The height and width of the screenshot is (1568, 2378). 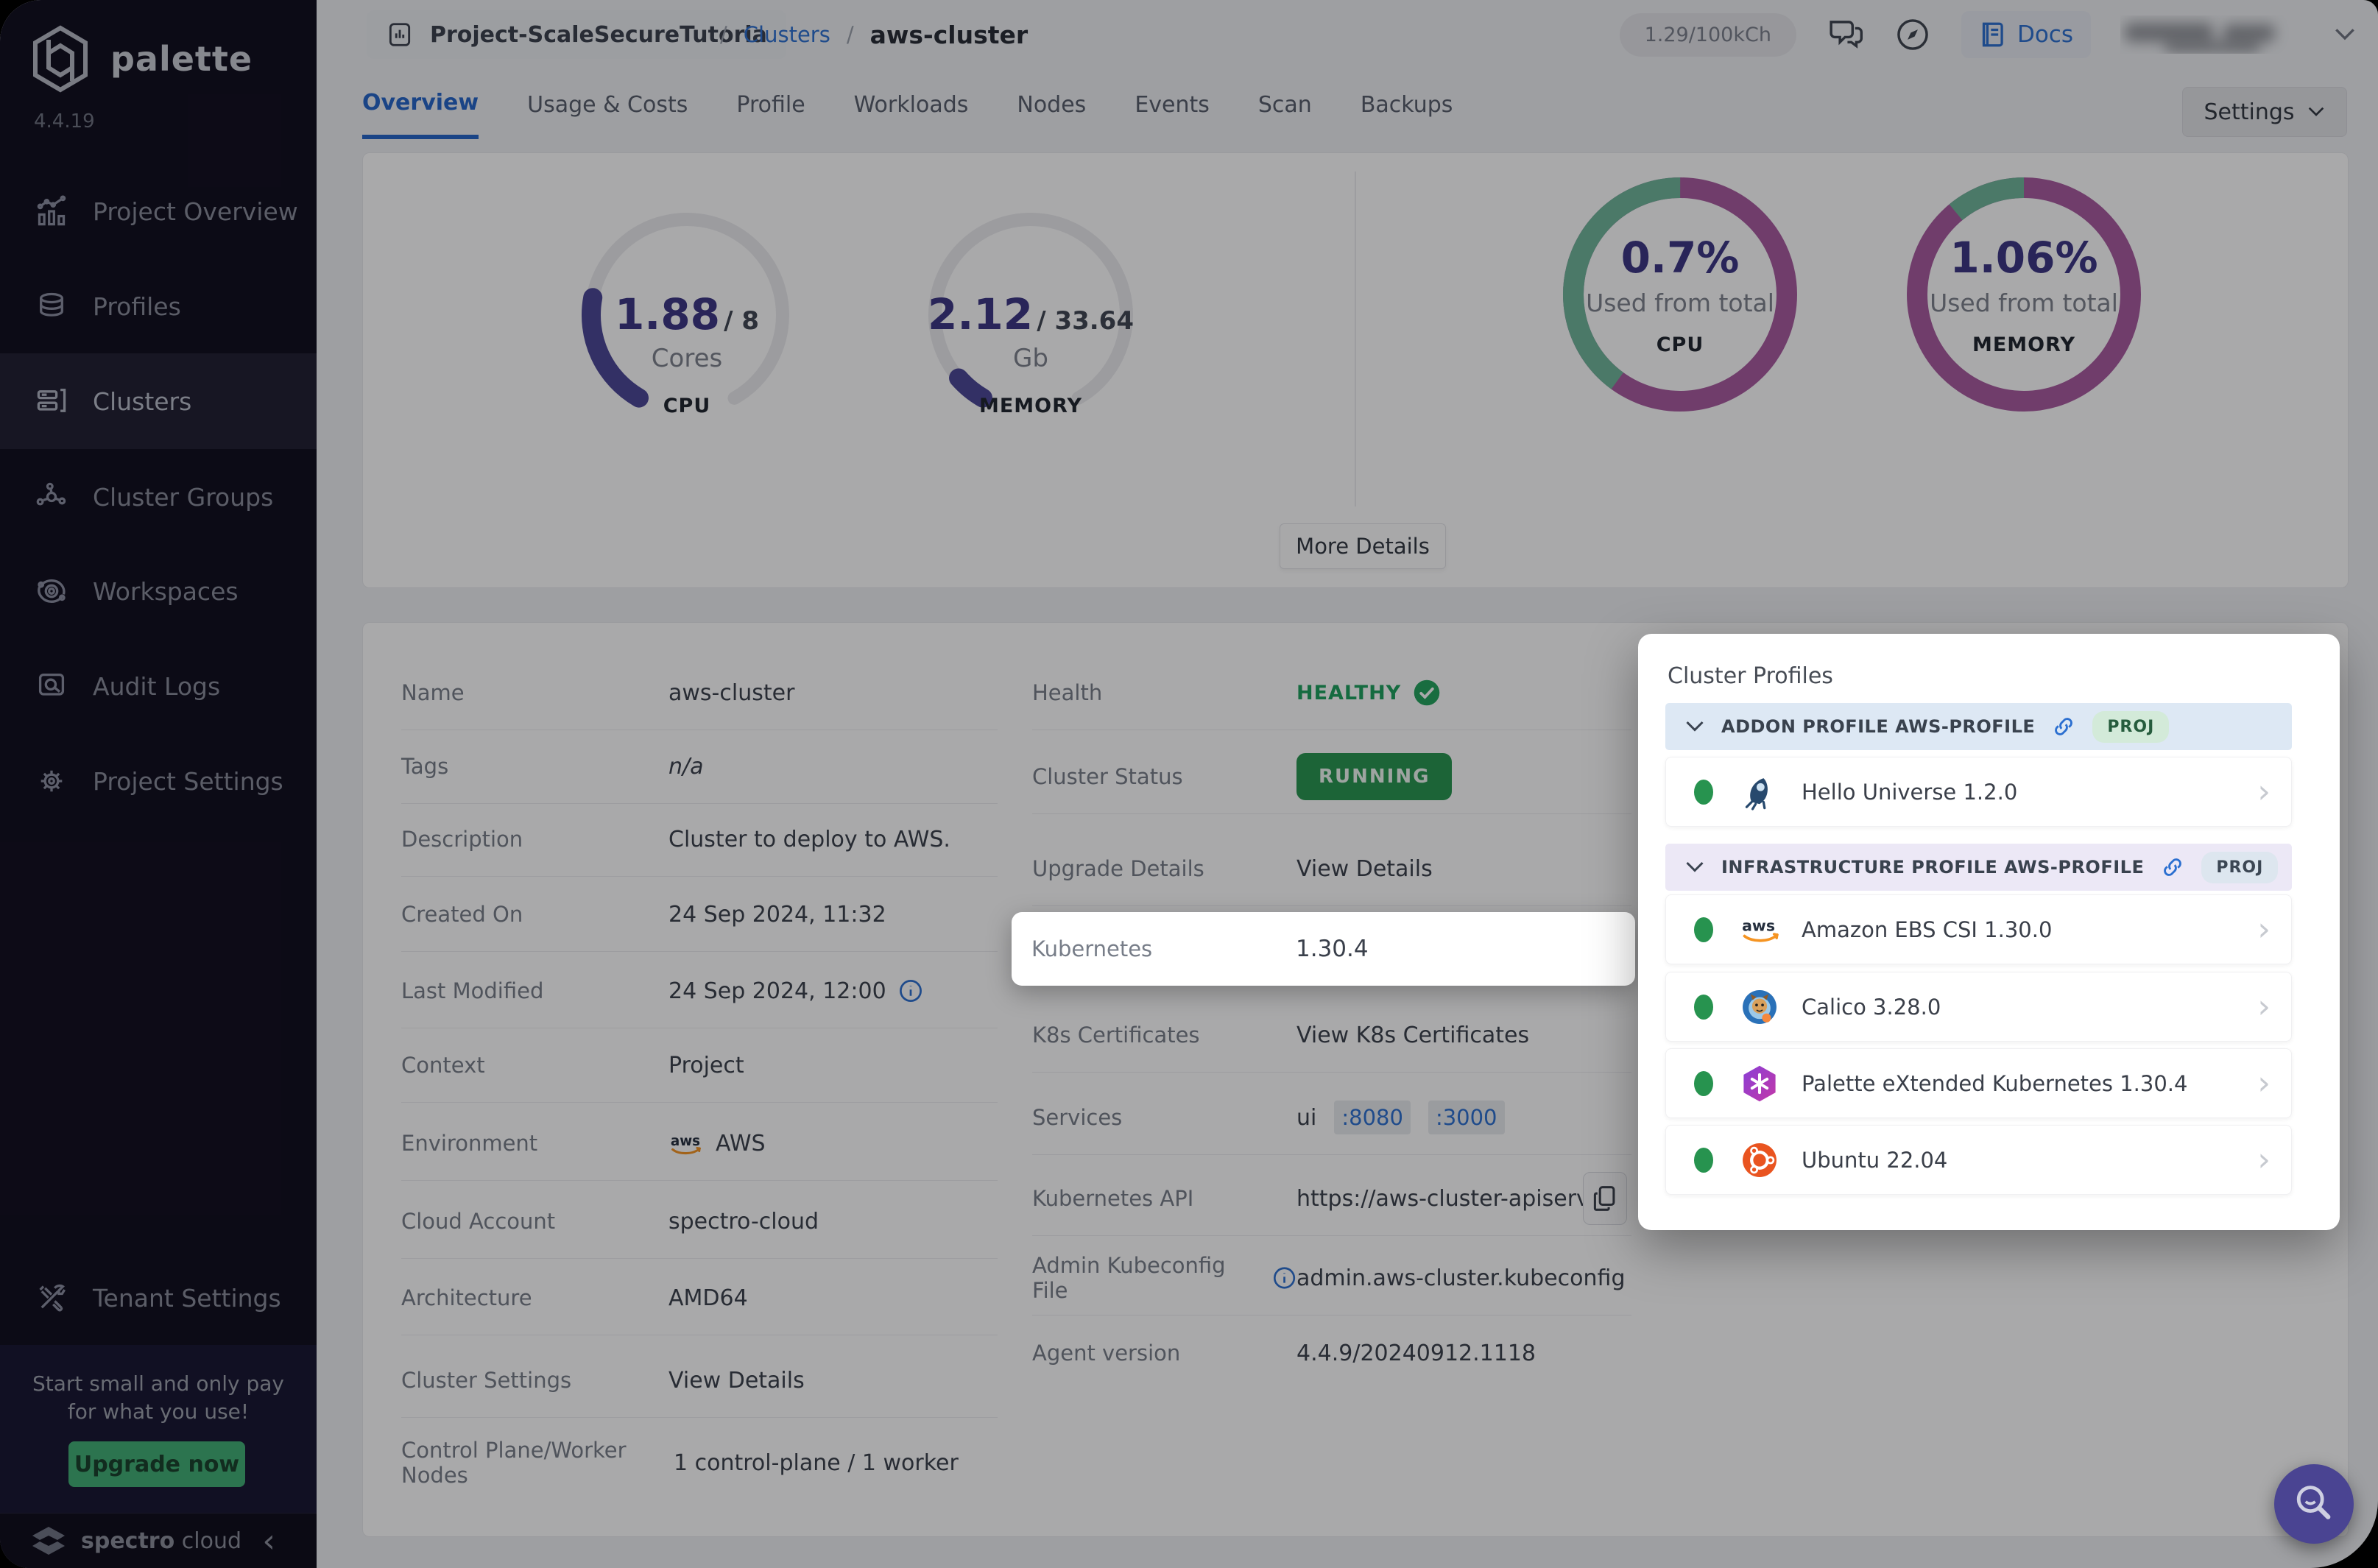 I want to click on palette-pxk-icon, so click(x=1759, y=1083).